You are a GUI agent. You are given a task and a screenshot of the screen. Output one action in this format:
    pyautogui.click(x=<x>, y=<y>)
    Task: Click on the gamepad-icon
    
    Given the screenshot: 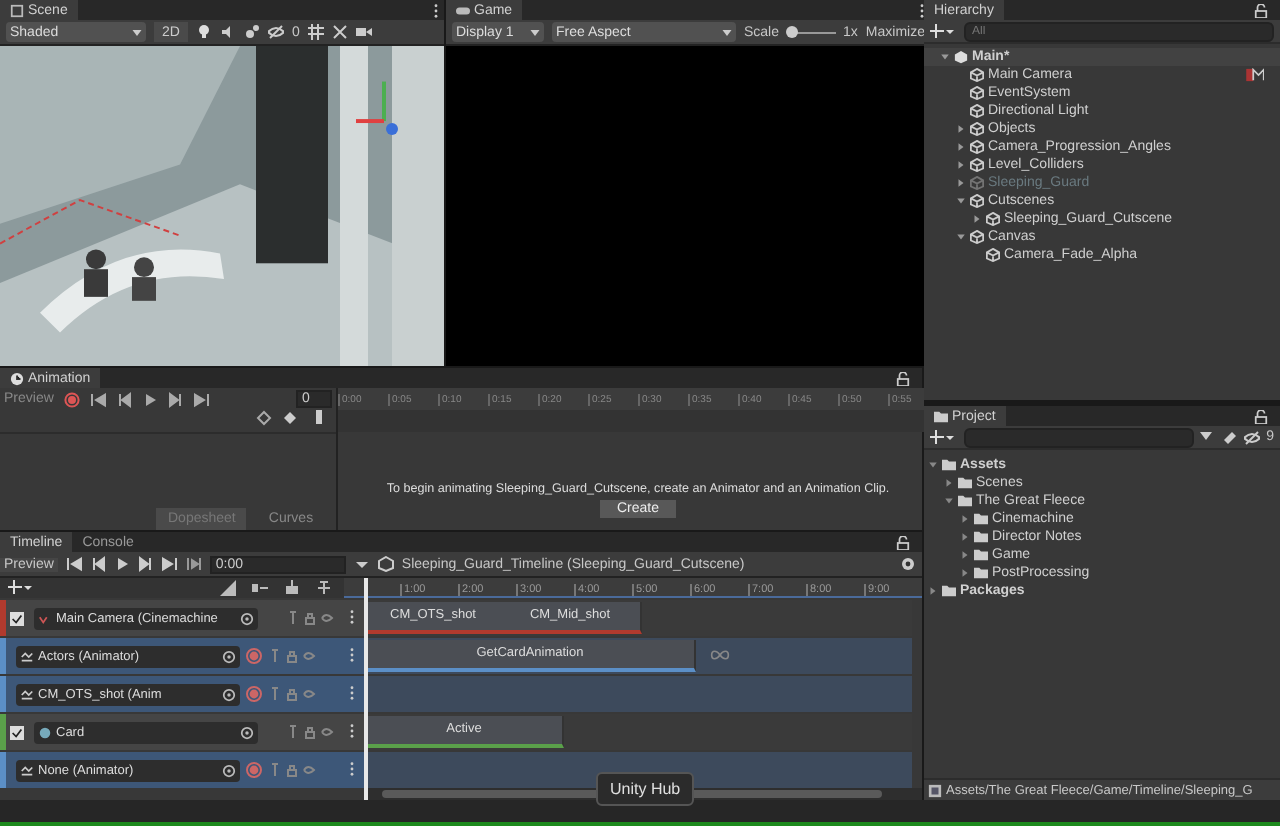 What is the action you would take?
    pyautogui.click(x=463, y=10)
    